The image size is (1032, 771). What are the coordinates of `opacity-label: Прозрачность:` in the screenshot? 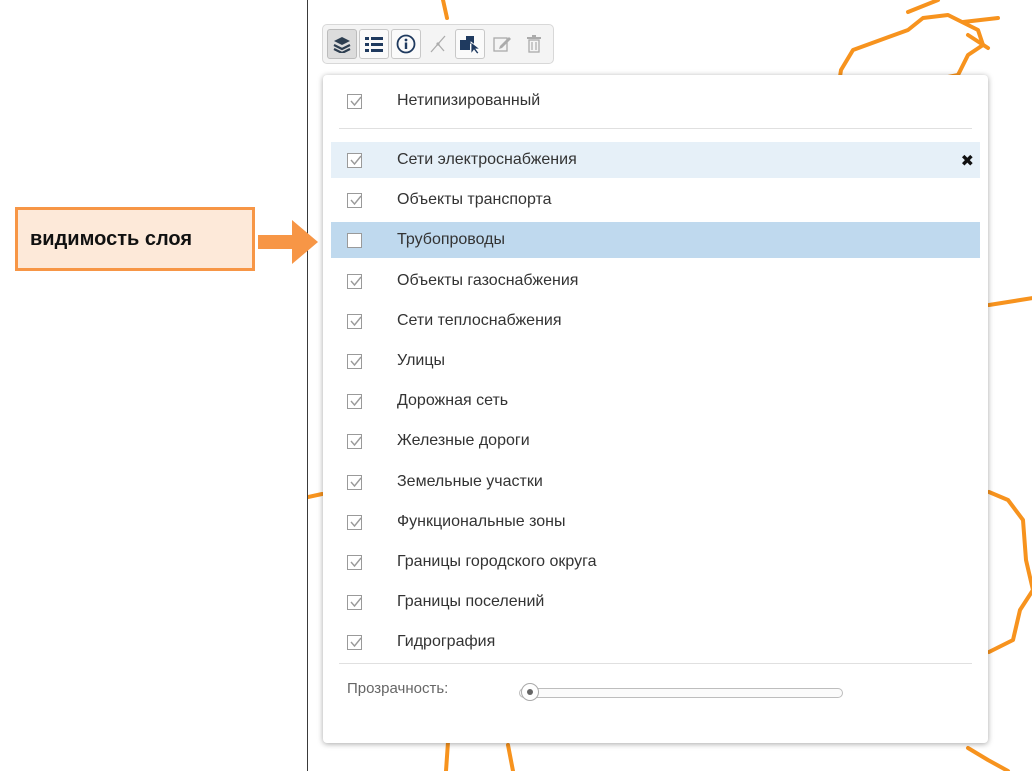 It's located at (398, 688).